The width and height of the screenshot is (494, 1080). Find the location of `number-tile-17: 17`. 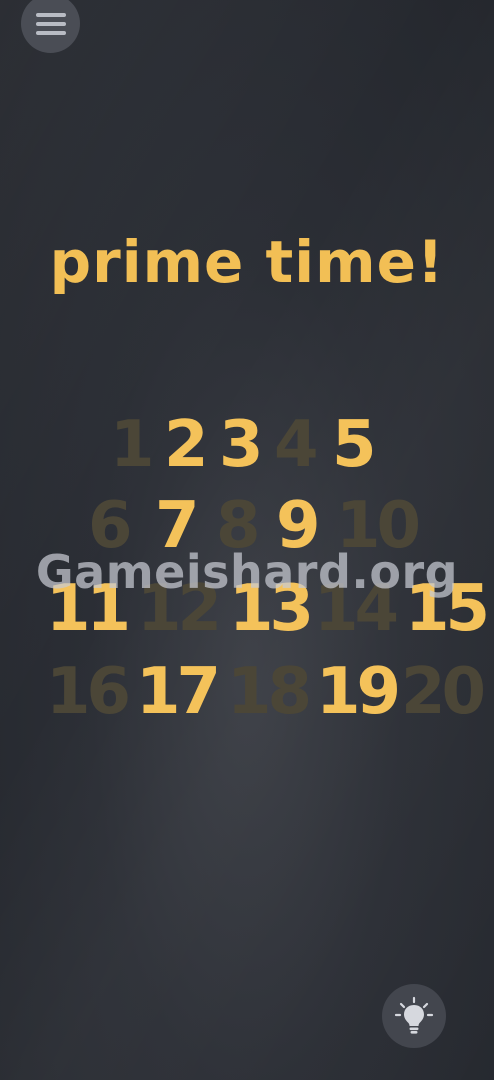

number-tile-17: 17 is located at coordinates (178, 692).